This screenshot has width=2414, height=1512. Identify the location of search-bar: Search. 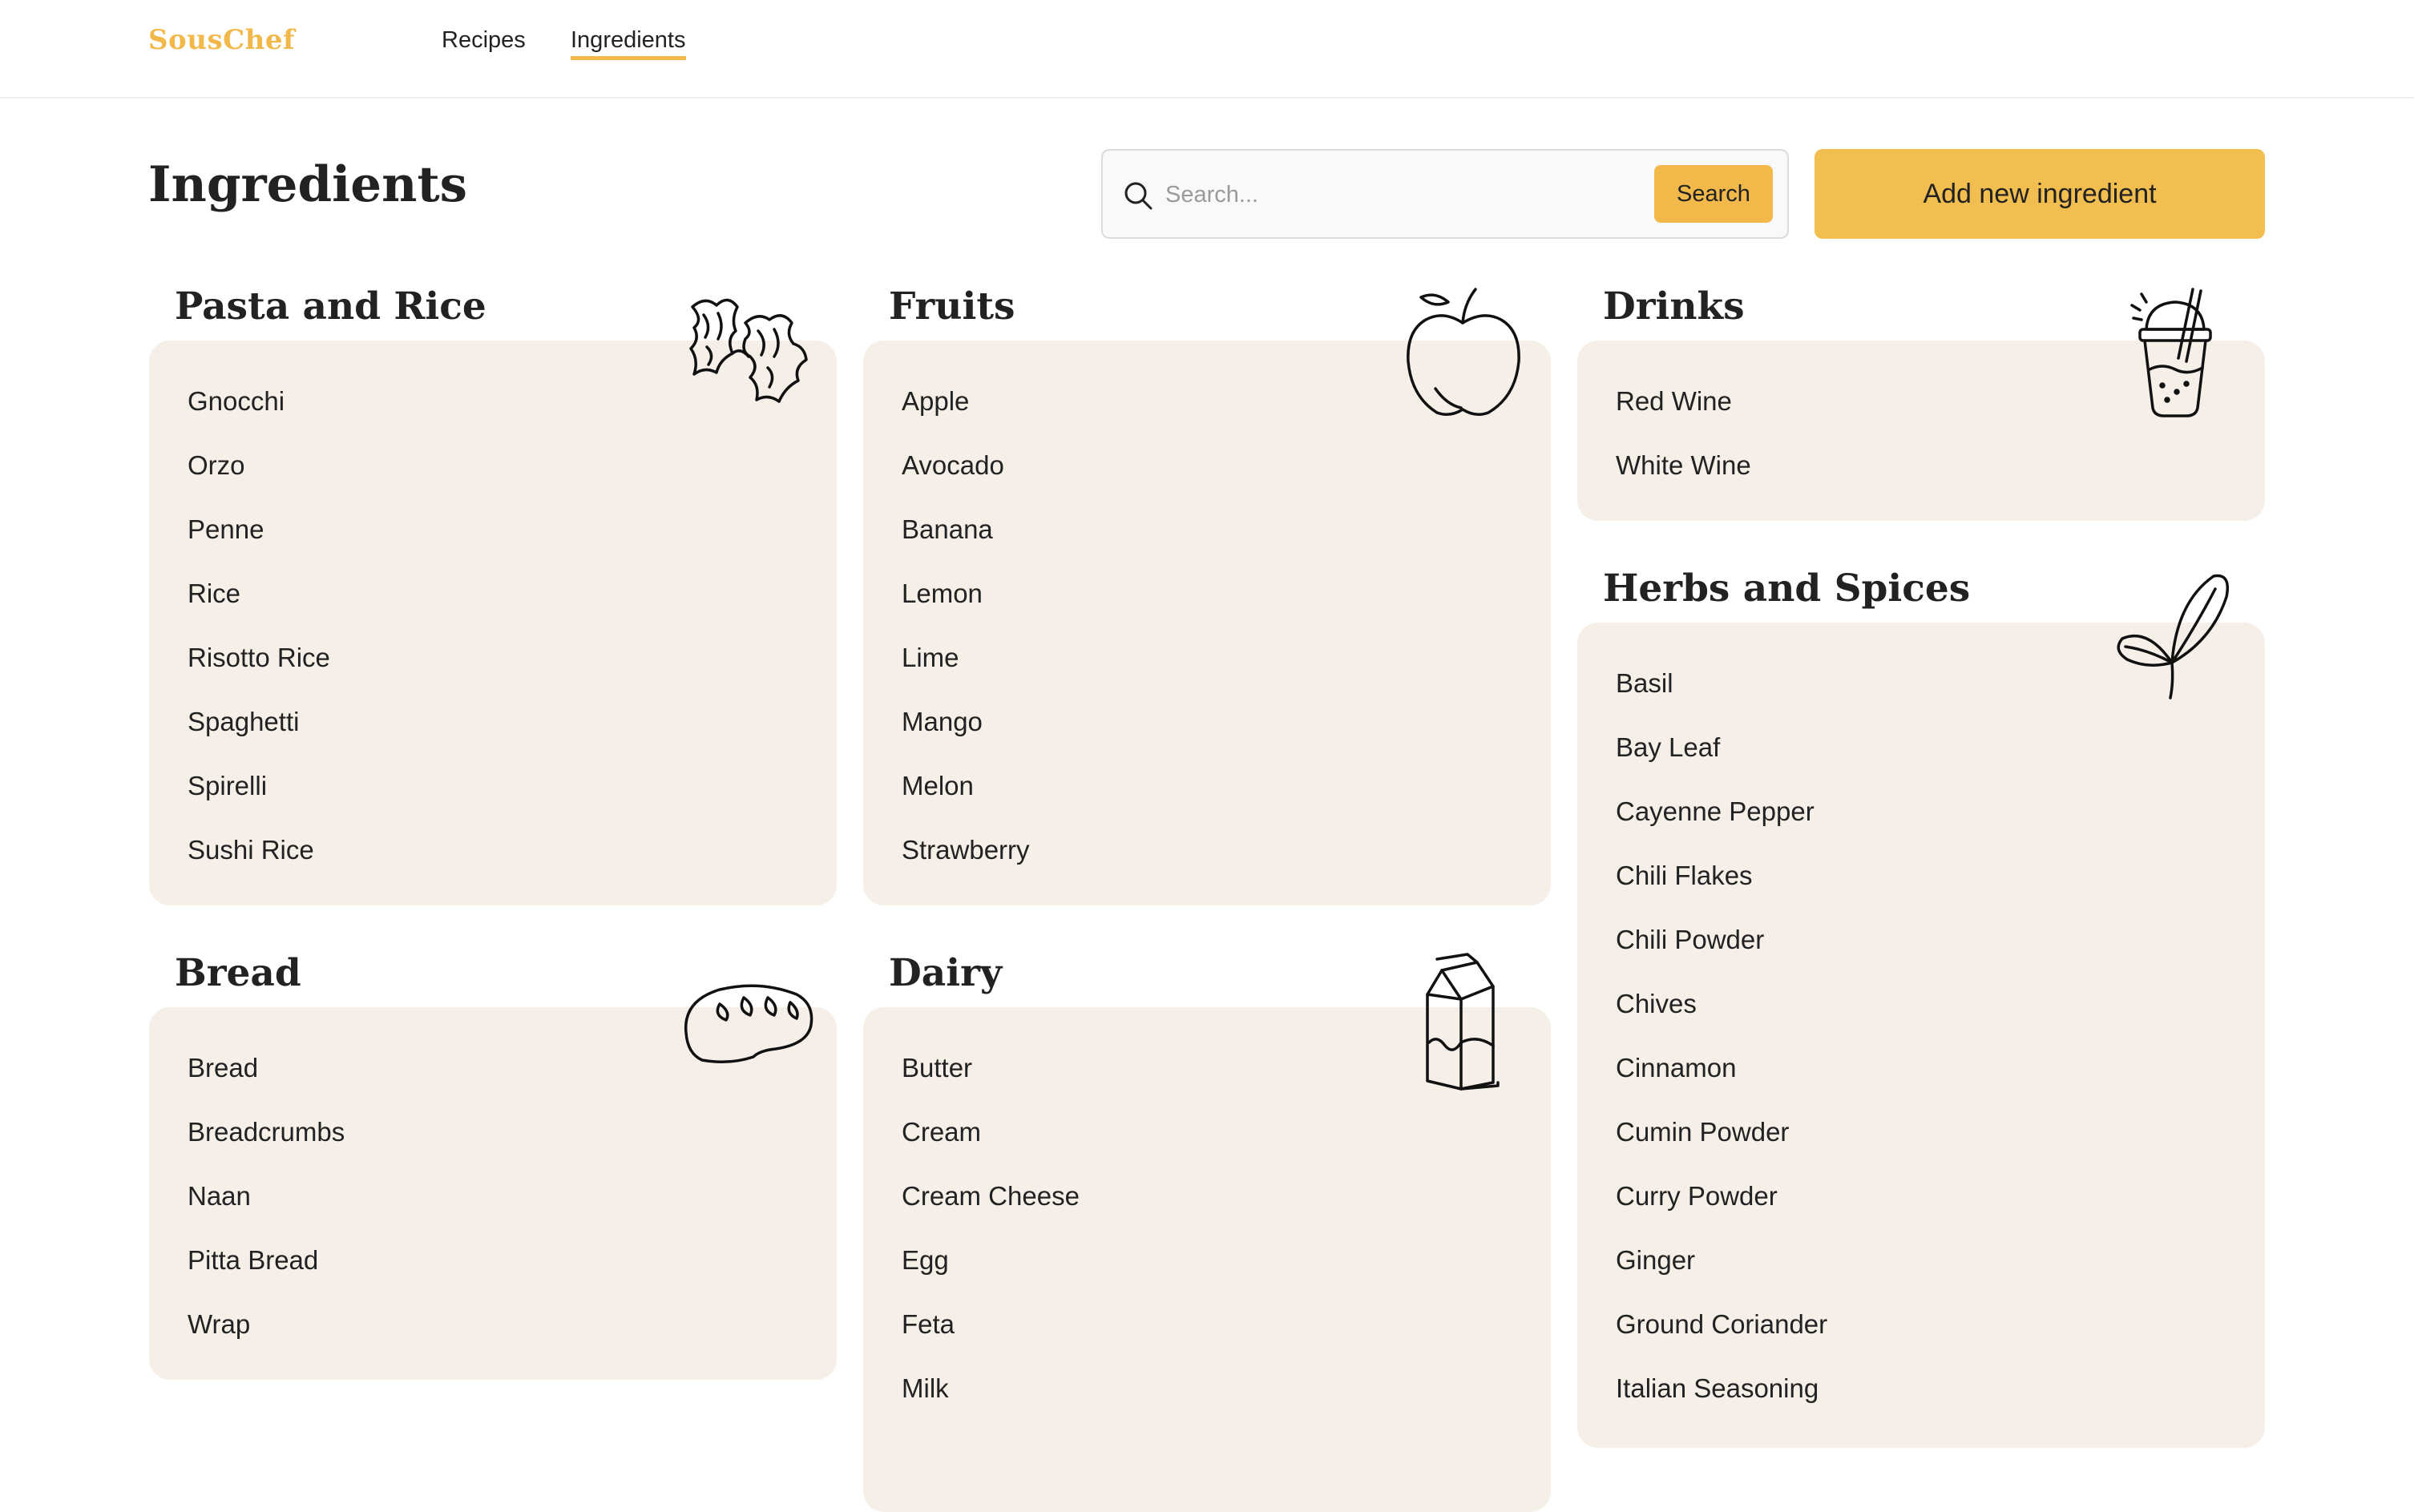
(1445, 194).